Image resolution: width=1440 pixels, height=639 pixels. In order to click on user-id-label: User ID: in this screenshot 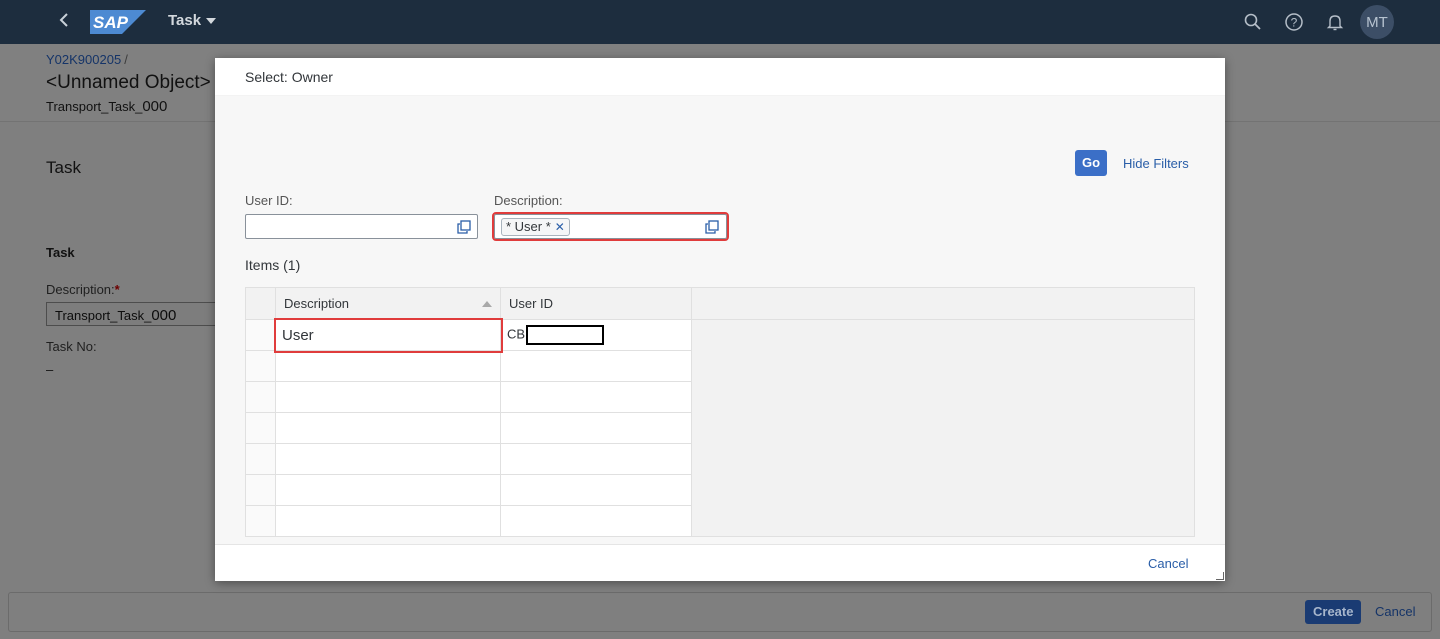, I will do `click(269, 200)`.